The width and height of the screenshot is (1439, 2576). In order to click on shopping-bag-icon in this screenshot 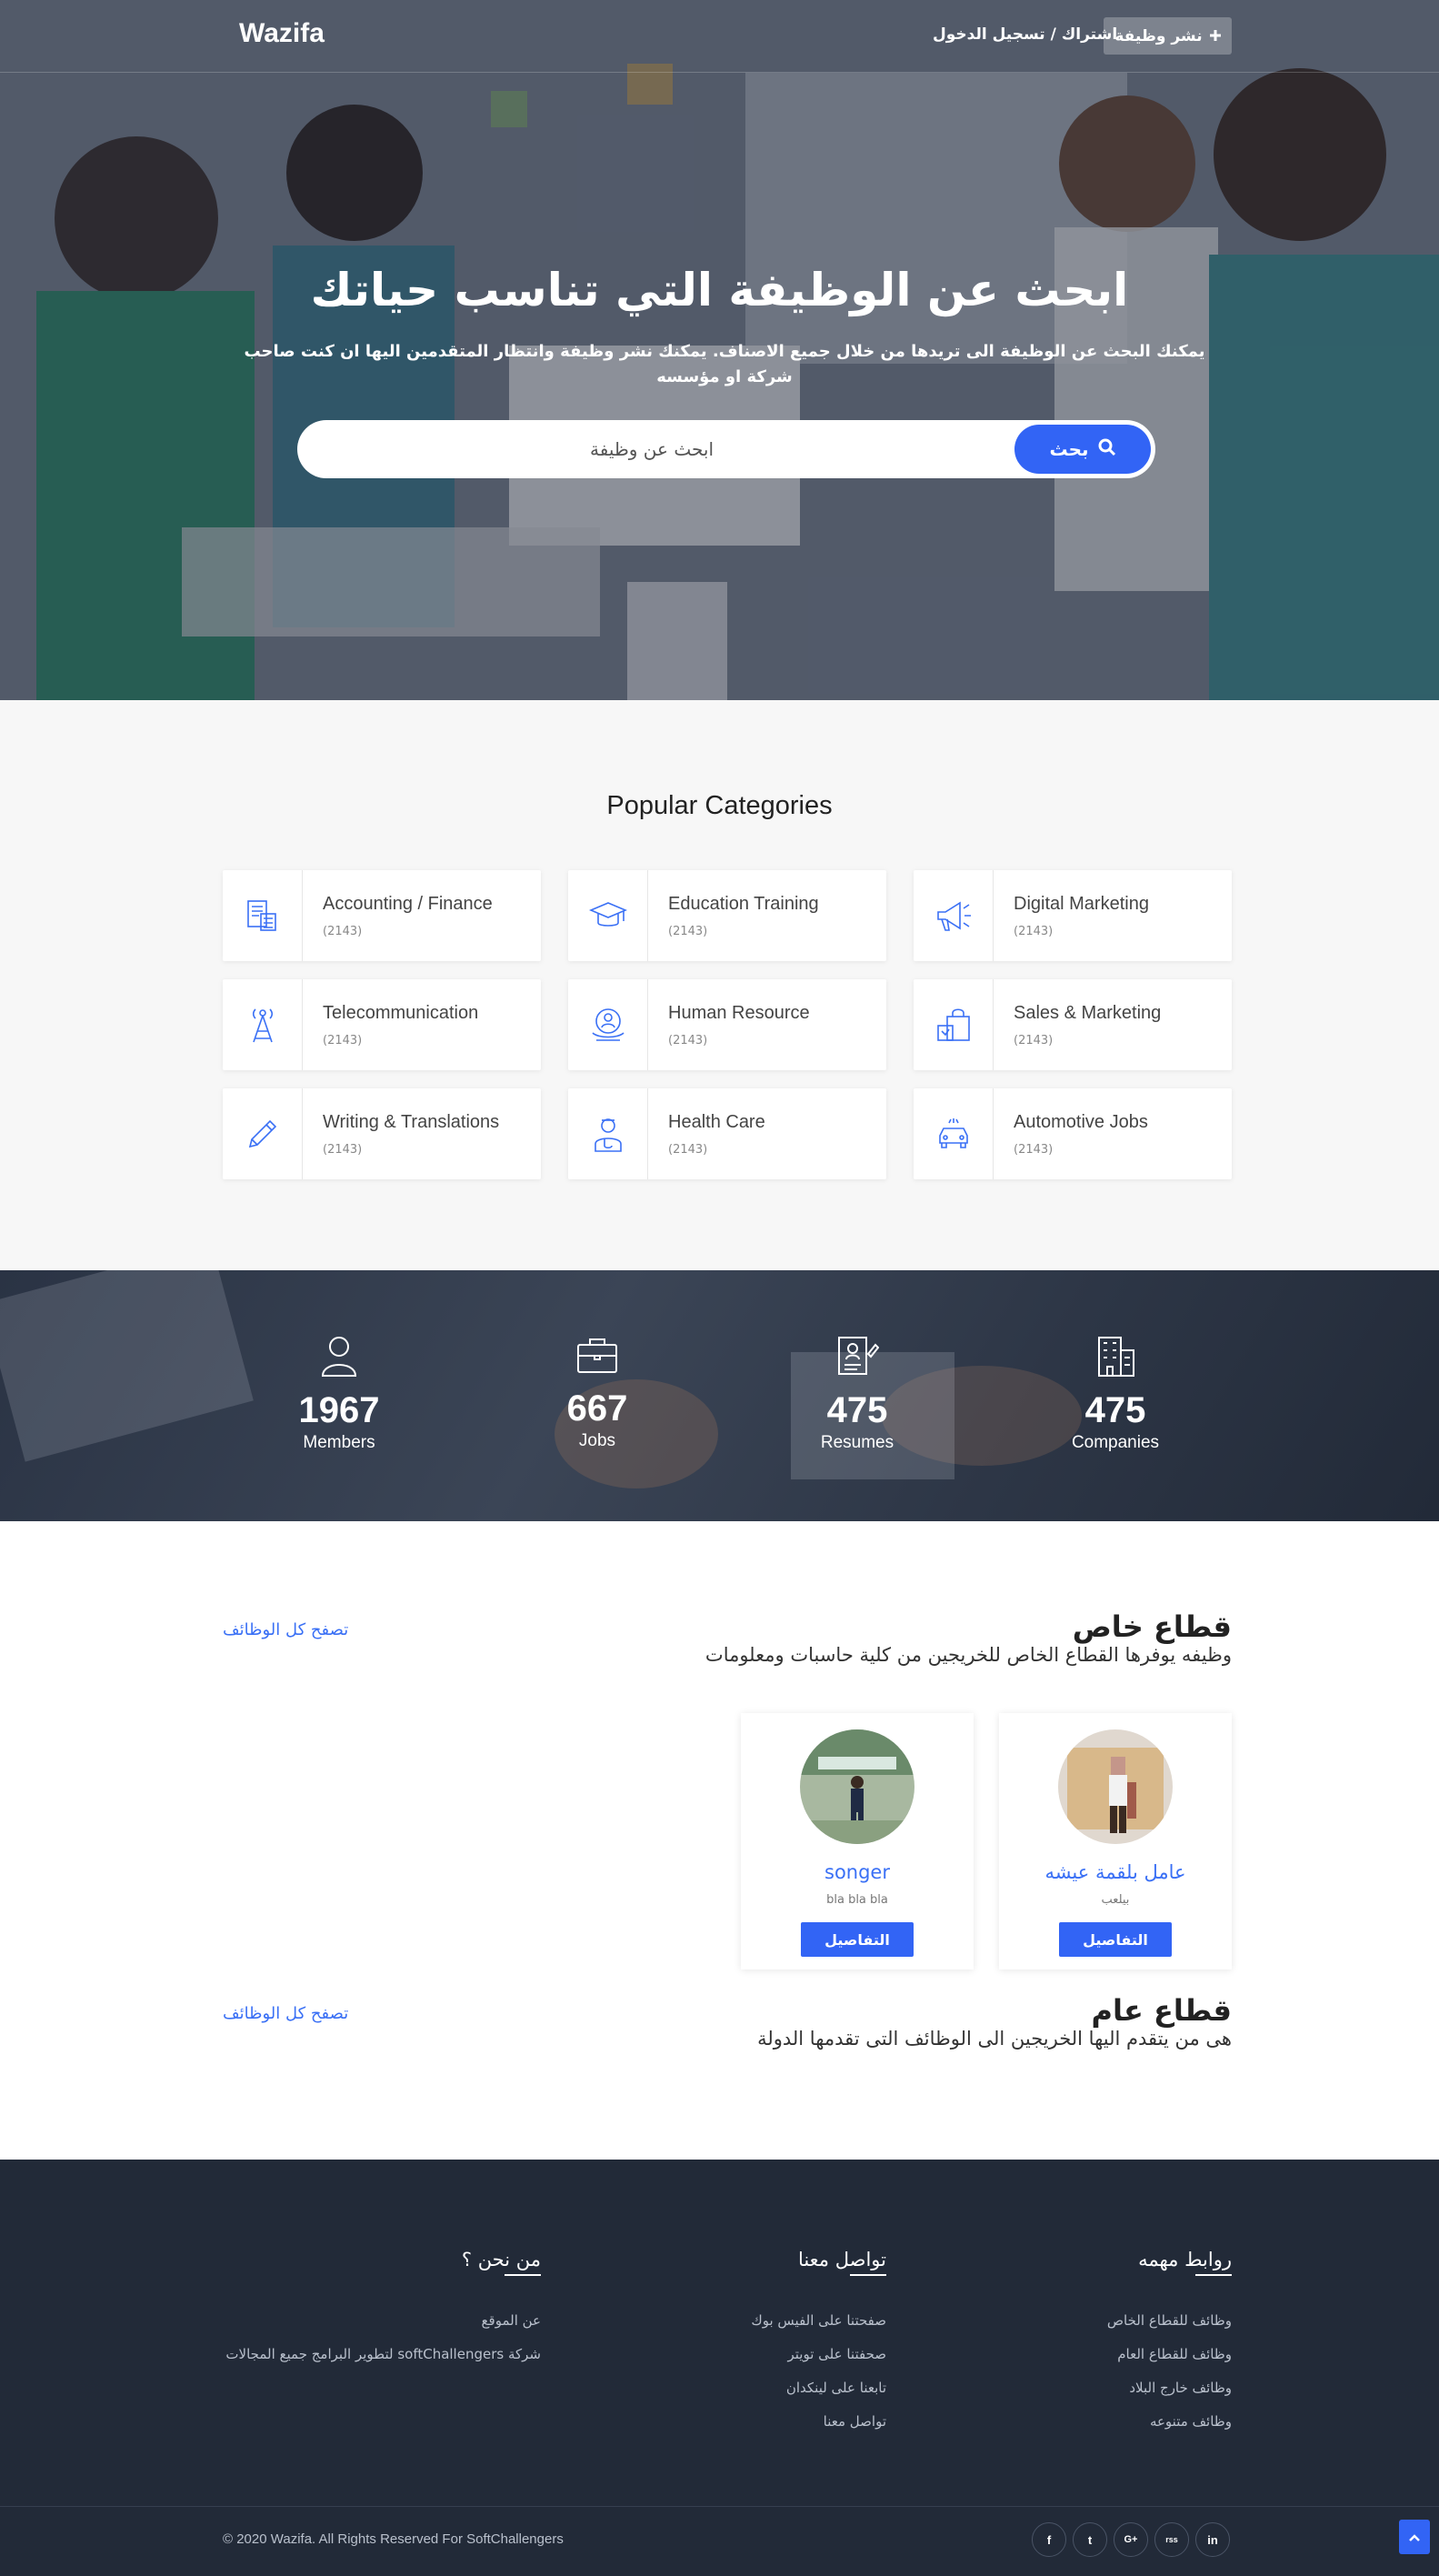, I will do `click(954, 1025)`.